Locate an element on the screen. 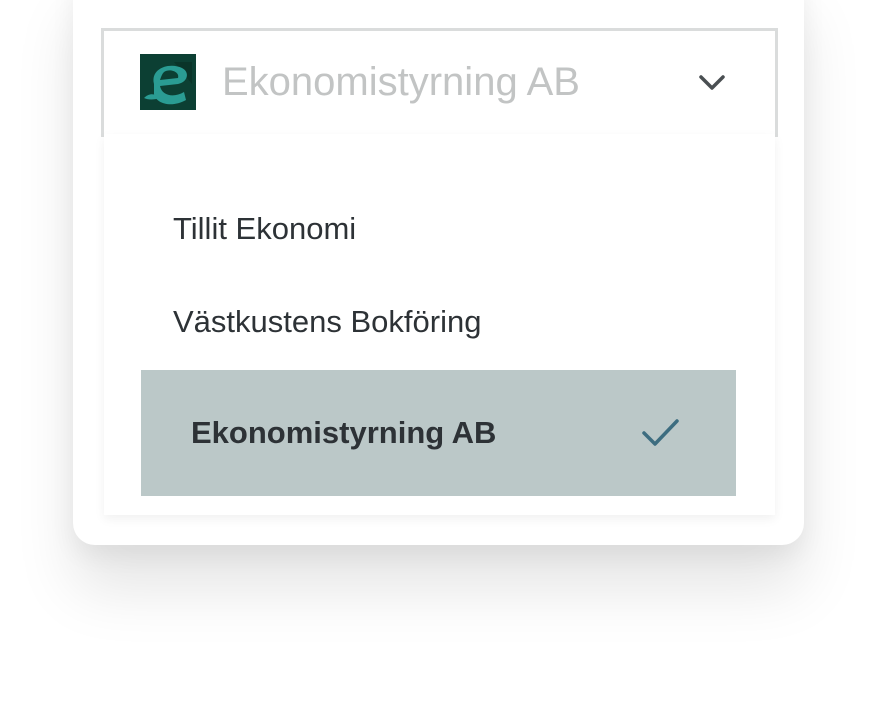 Image resolution: width=878 pixels, height=711 pixels. option-label: Västkustens Bokföring is located at coordinates (327, 321).